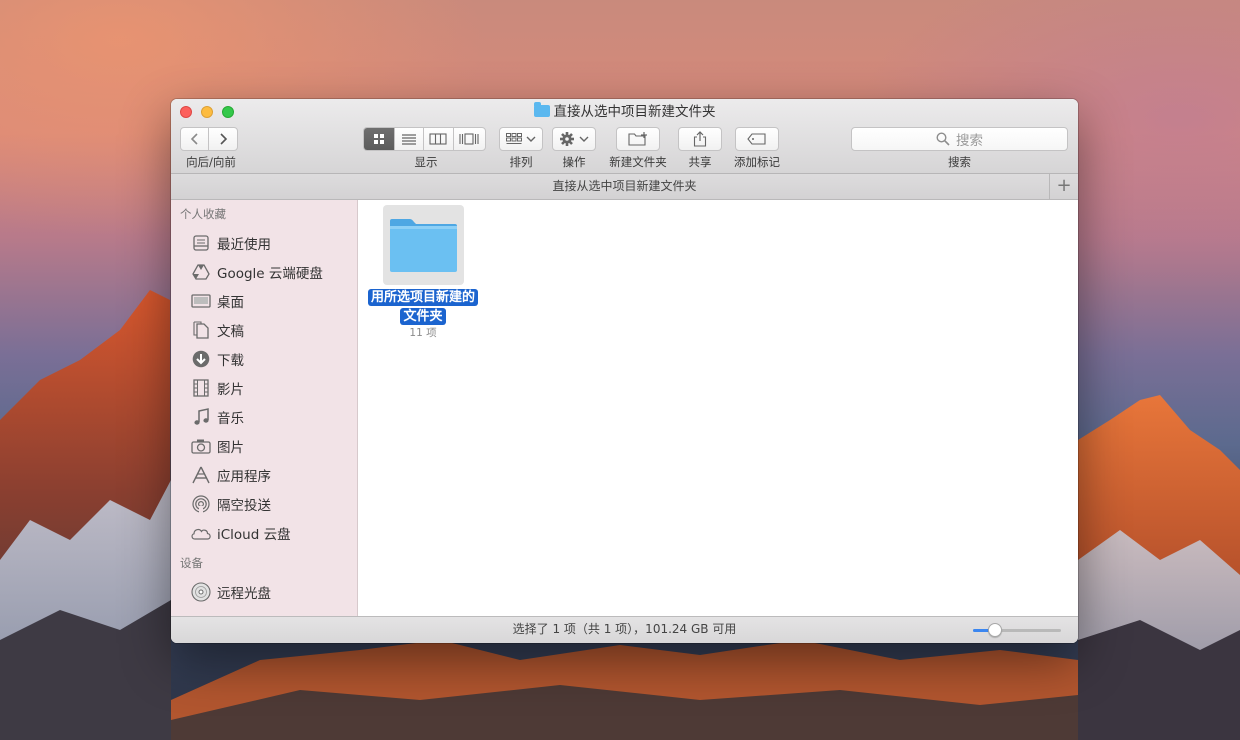  I want to click on sidebar-item-label: 桌面, so click(230, 302).